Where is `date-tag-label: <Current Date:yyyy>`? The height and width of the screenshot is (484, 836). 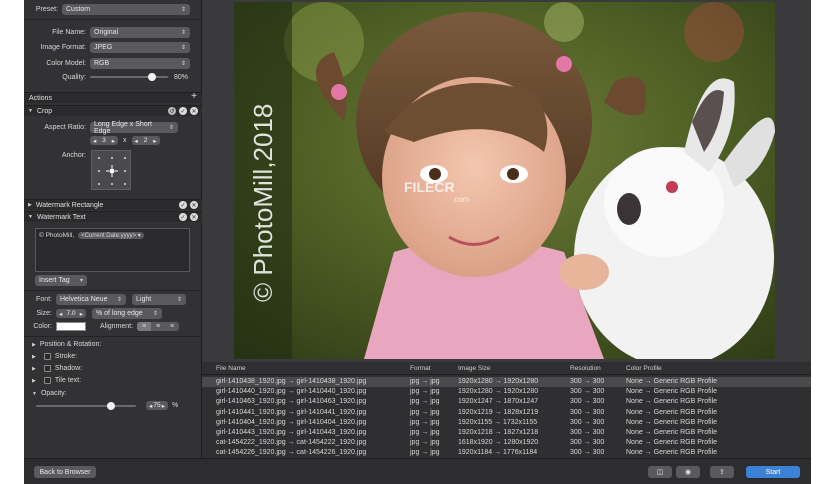 date-tag-label: <Current Date:yyyy> is located at coordinates (109, 236).